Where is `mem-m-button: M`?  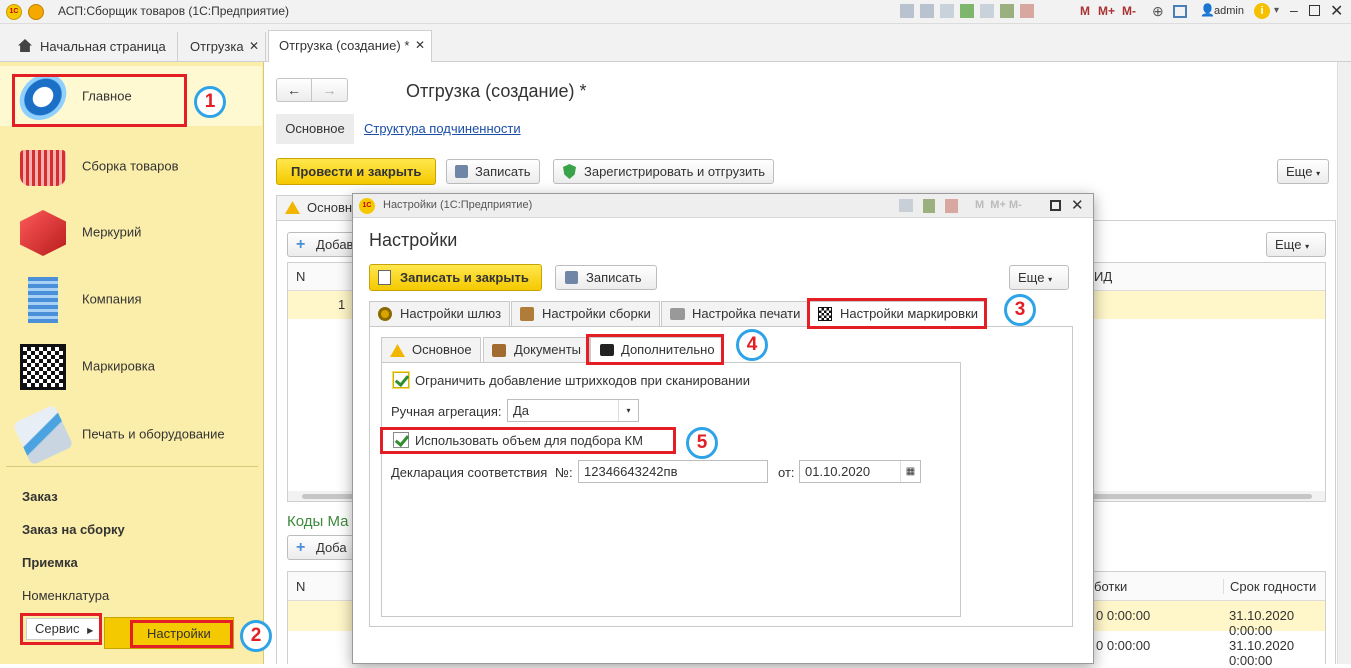
mem-m-button: M is located at coordinates (1085, 11).